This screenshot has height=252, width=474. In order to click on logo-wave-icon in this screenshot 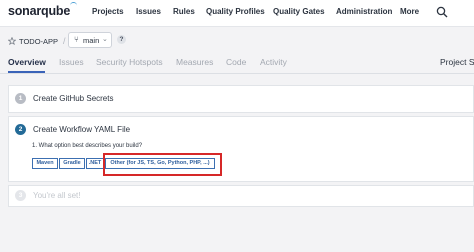, I will do `click(74, 5)`.